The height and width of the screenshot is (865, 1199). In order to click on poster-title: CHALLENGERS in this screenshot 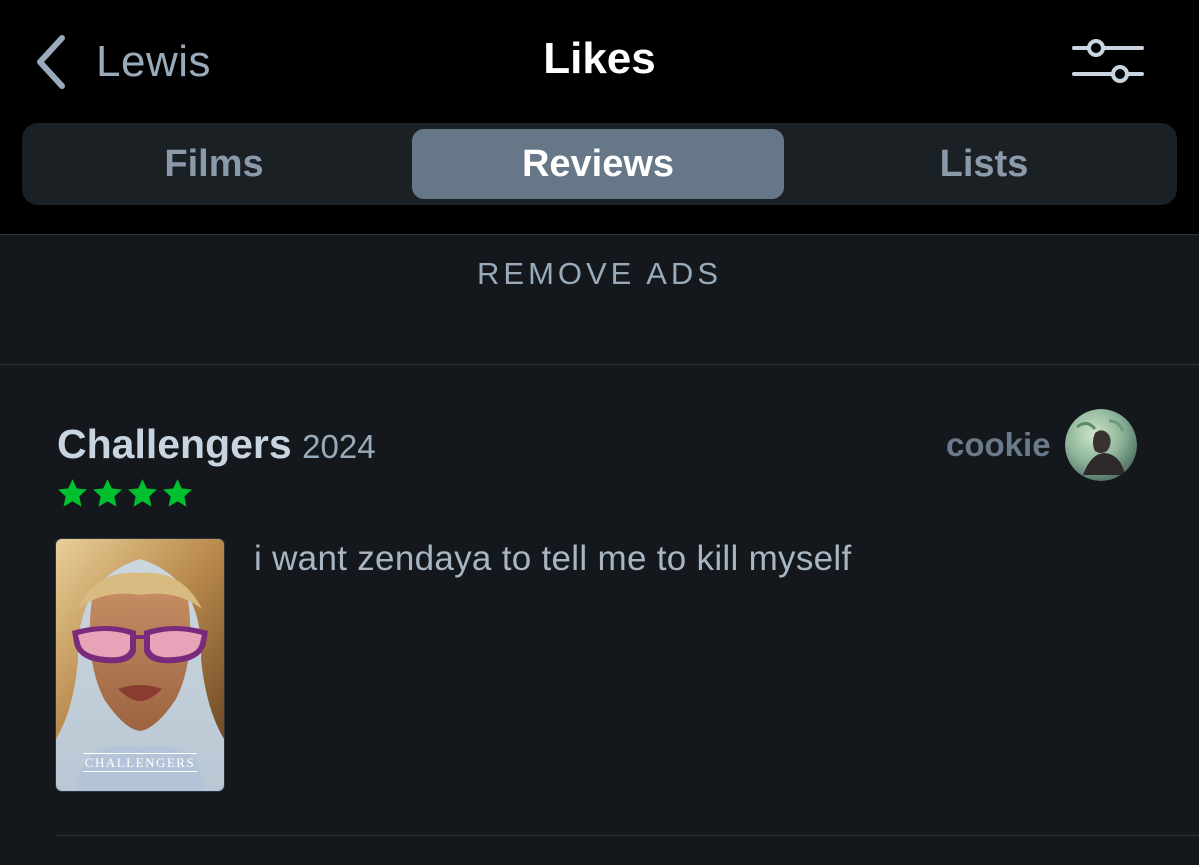, I will do `click(140, 762)`.